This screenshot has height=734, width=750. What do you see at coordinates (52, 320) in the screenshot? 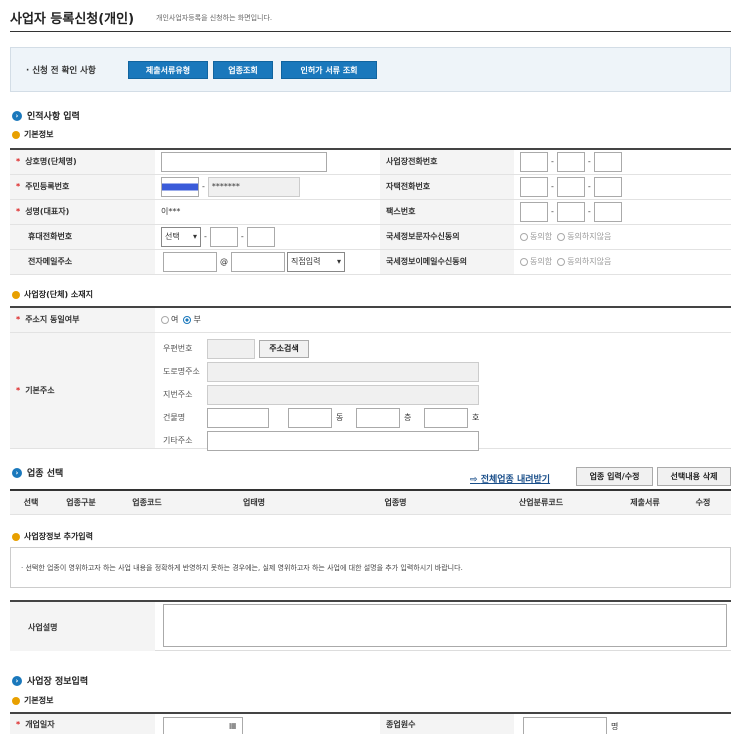
I see `same-address-label: 주소지 동일여부` at bounding box center [52, 320].